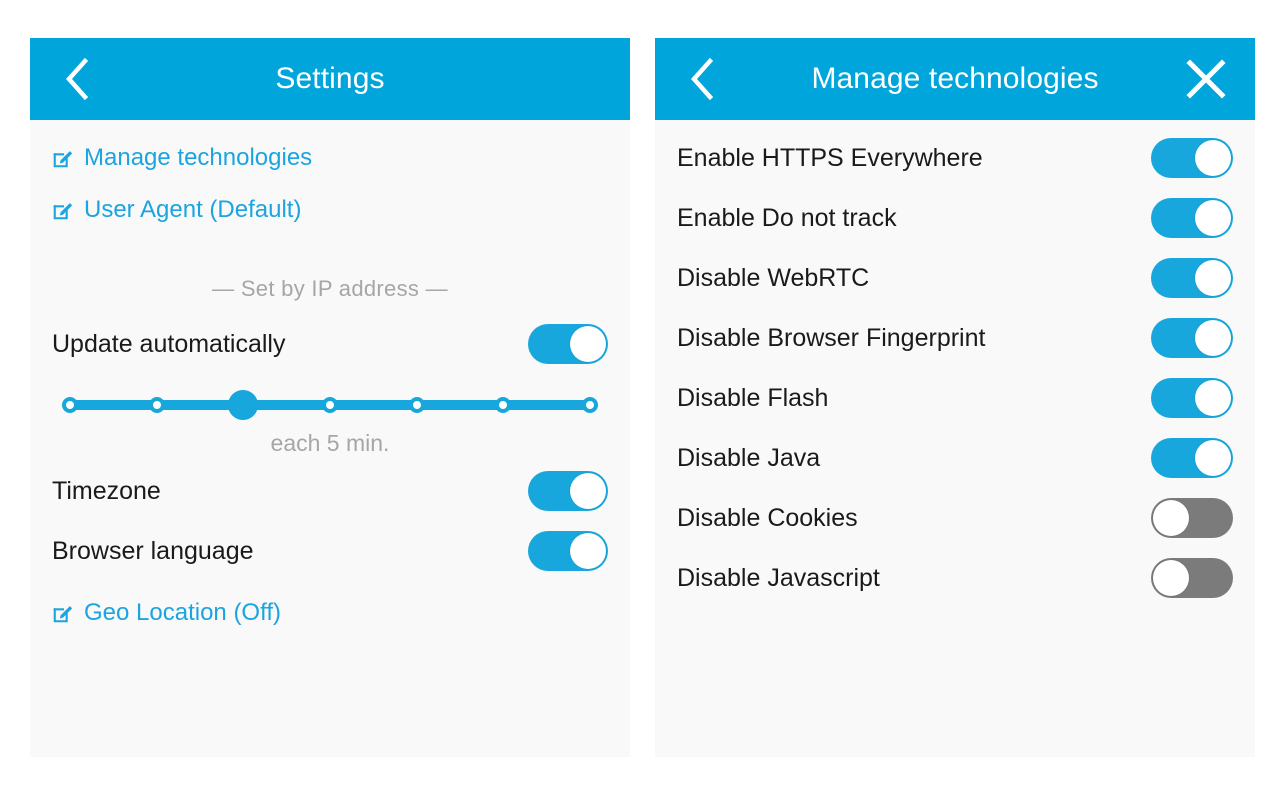 This screenshot has height=800, width=1280. Describe the element at coordinates (1192, 458) in the screenshot. I see `toggle-disable-java` at that location.